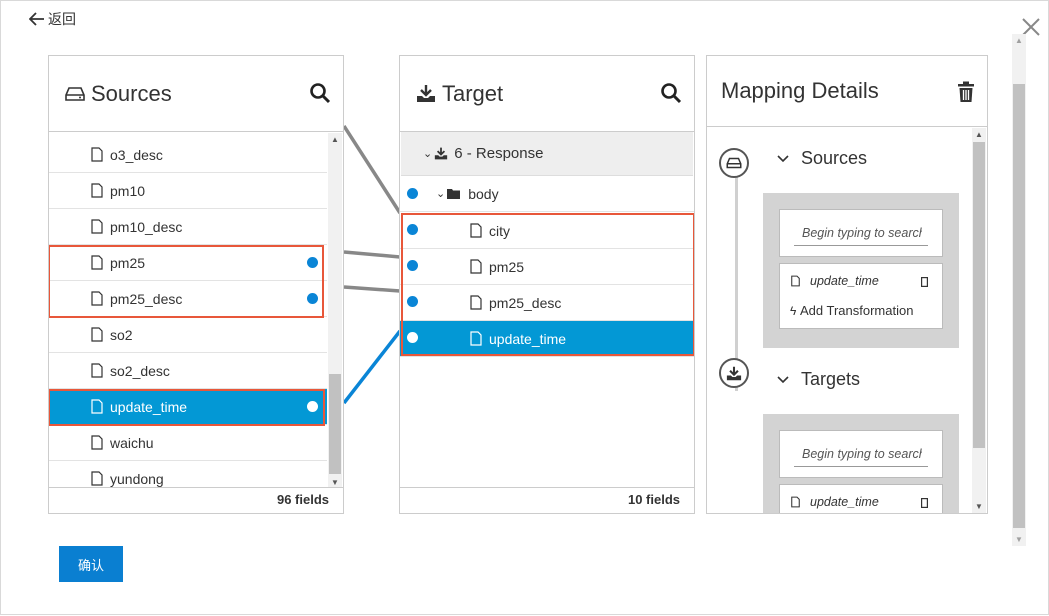 This screenshot has width=1049, height=616. I want to click on target-folder-body: ⌄ body, so click(547, 194).